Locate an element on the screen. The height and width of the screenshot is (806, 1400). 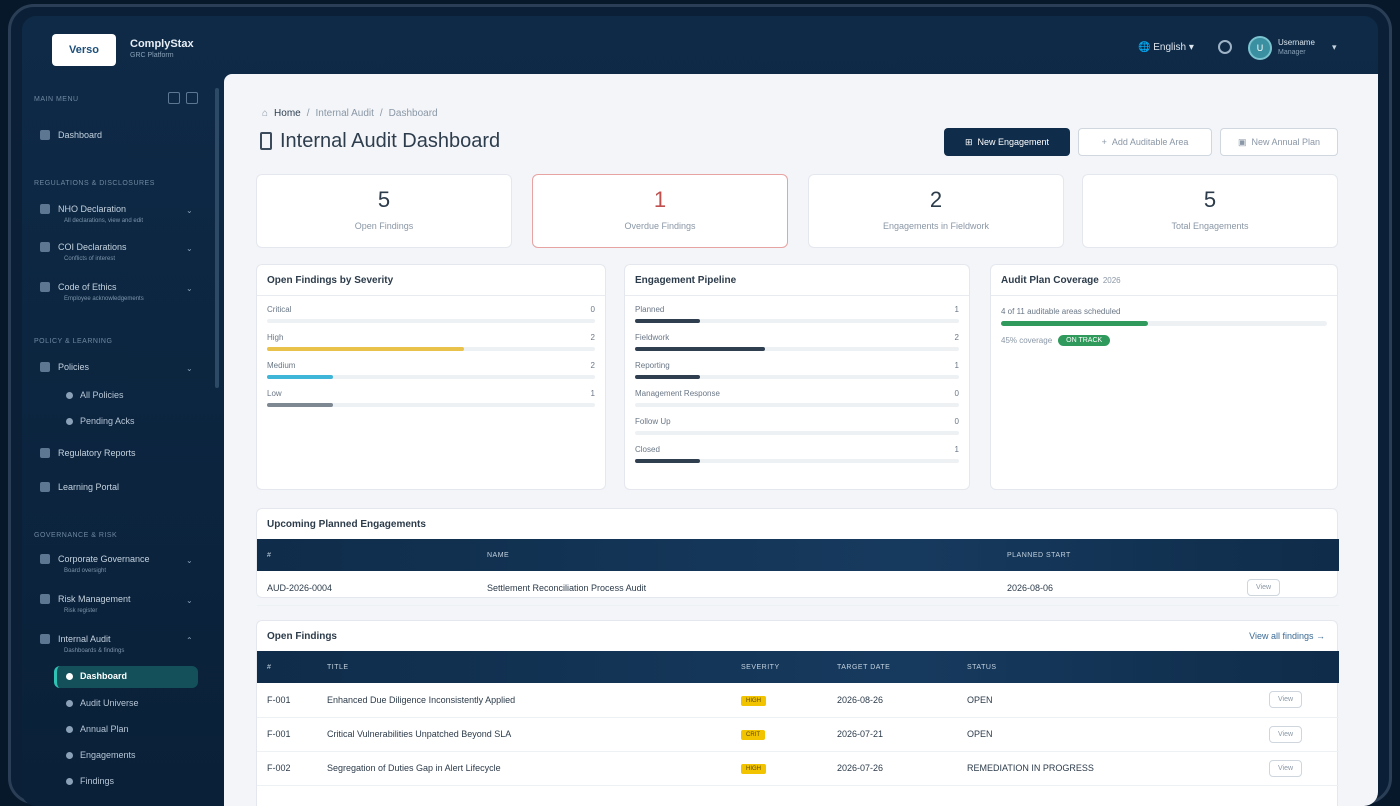
page-title: Internal Audit Dashboard is located at coordinates (390, 141).